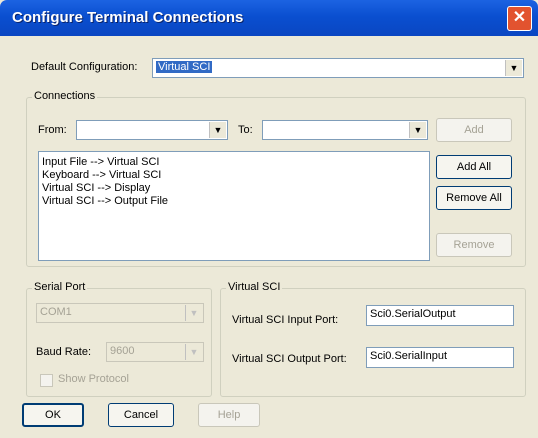 Image resolution: width=538 pixels, height=438 pixels. What do you see at coordinates (184, 67) in the screenshot?
I see `default-config-value: Virtual SCI` at bounding box center [184, 67].